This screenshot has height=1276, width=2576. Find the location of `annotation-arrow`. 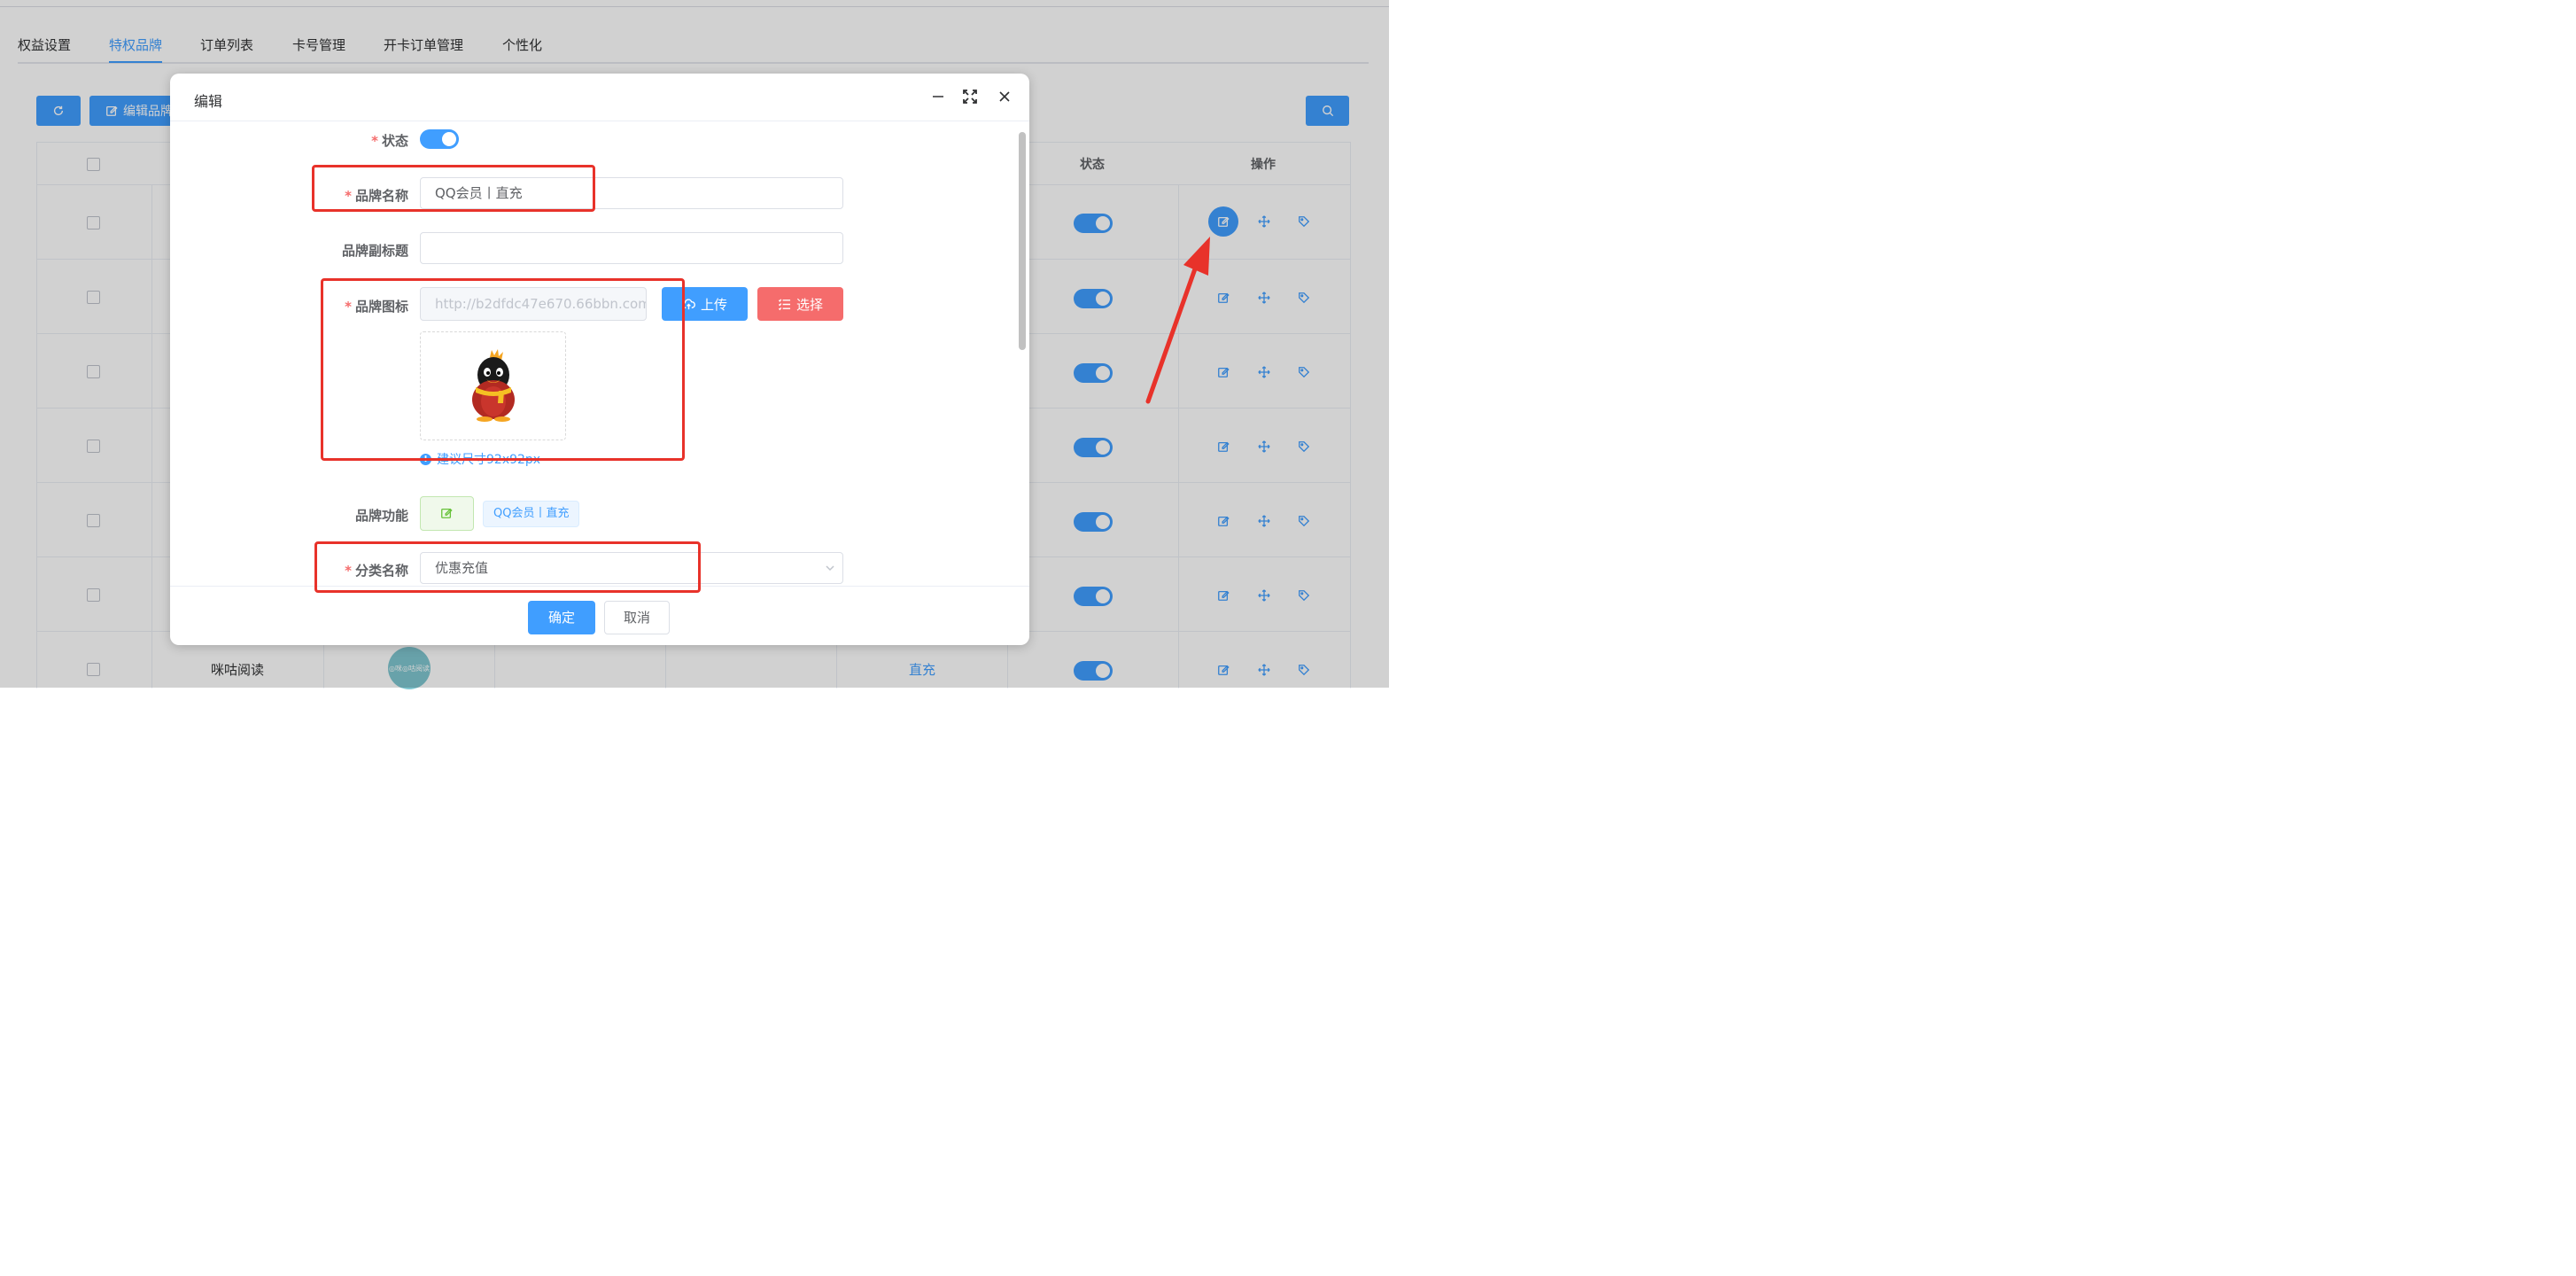

annotation-arrow is located at coordinates (1177, 320).